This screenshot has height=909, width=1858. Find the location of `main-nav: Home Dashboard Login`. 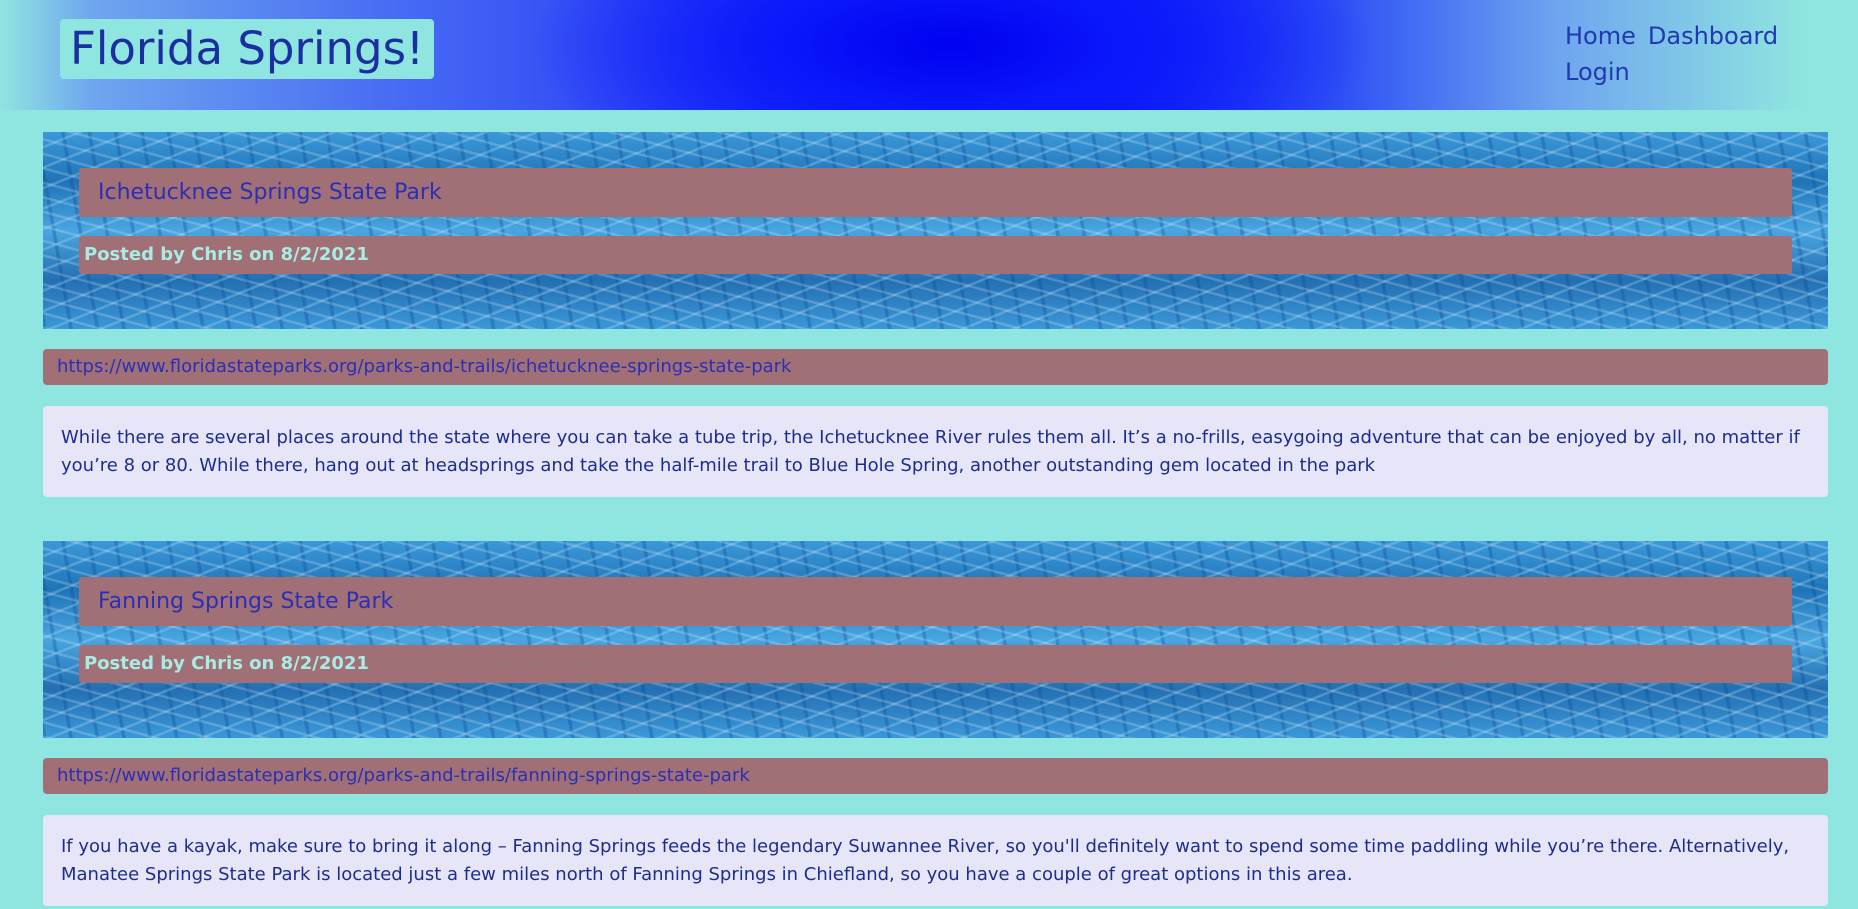

main-nav: Home Dashboard Login is located at coordinates (1680, 54).